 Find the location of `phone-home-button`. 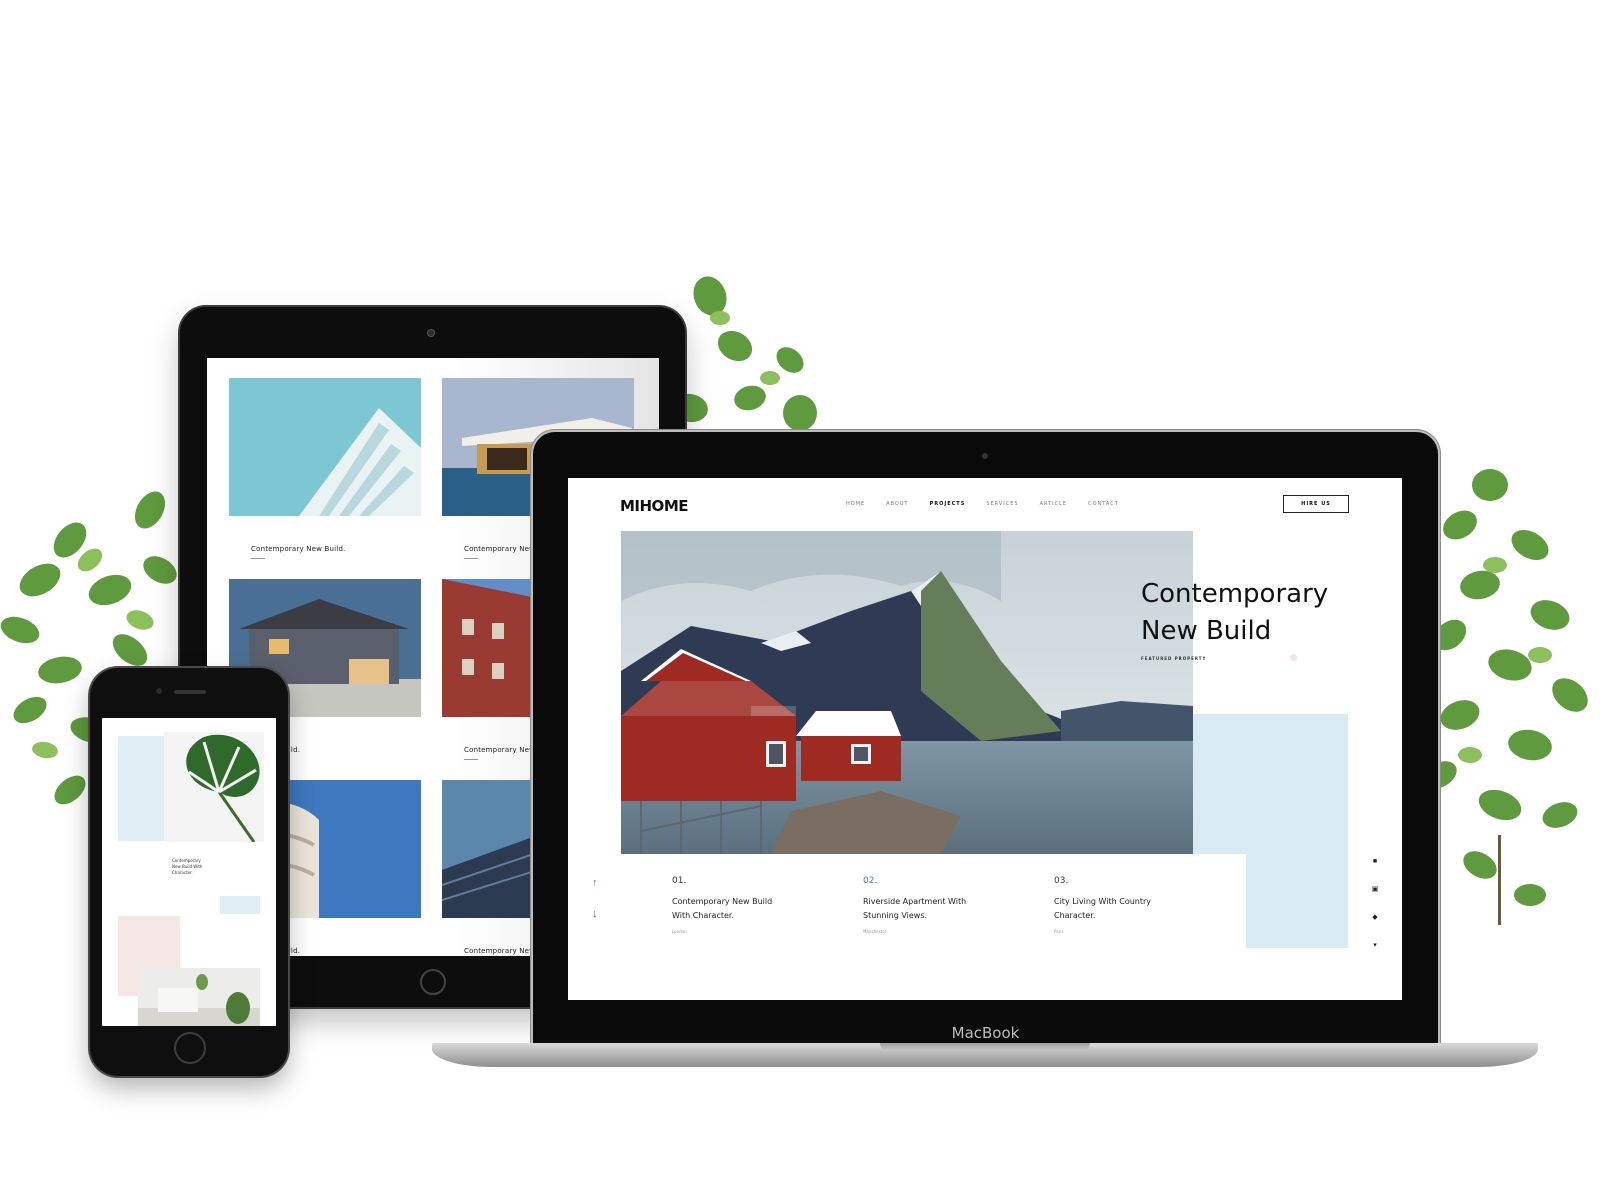

phone-home-button is located at coordinates (190, 1048).